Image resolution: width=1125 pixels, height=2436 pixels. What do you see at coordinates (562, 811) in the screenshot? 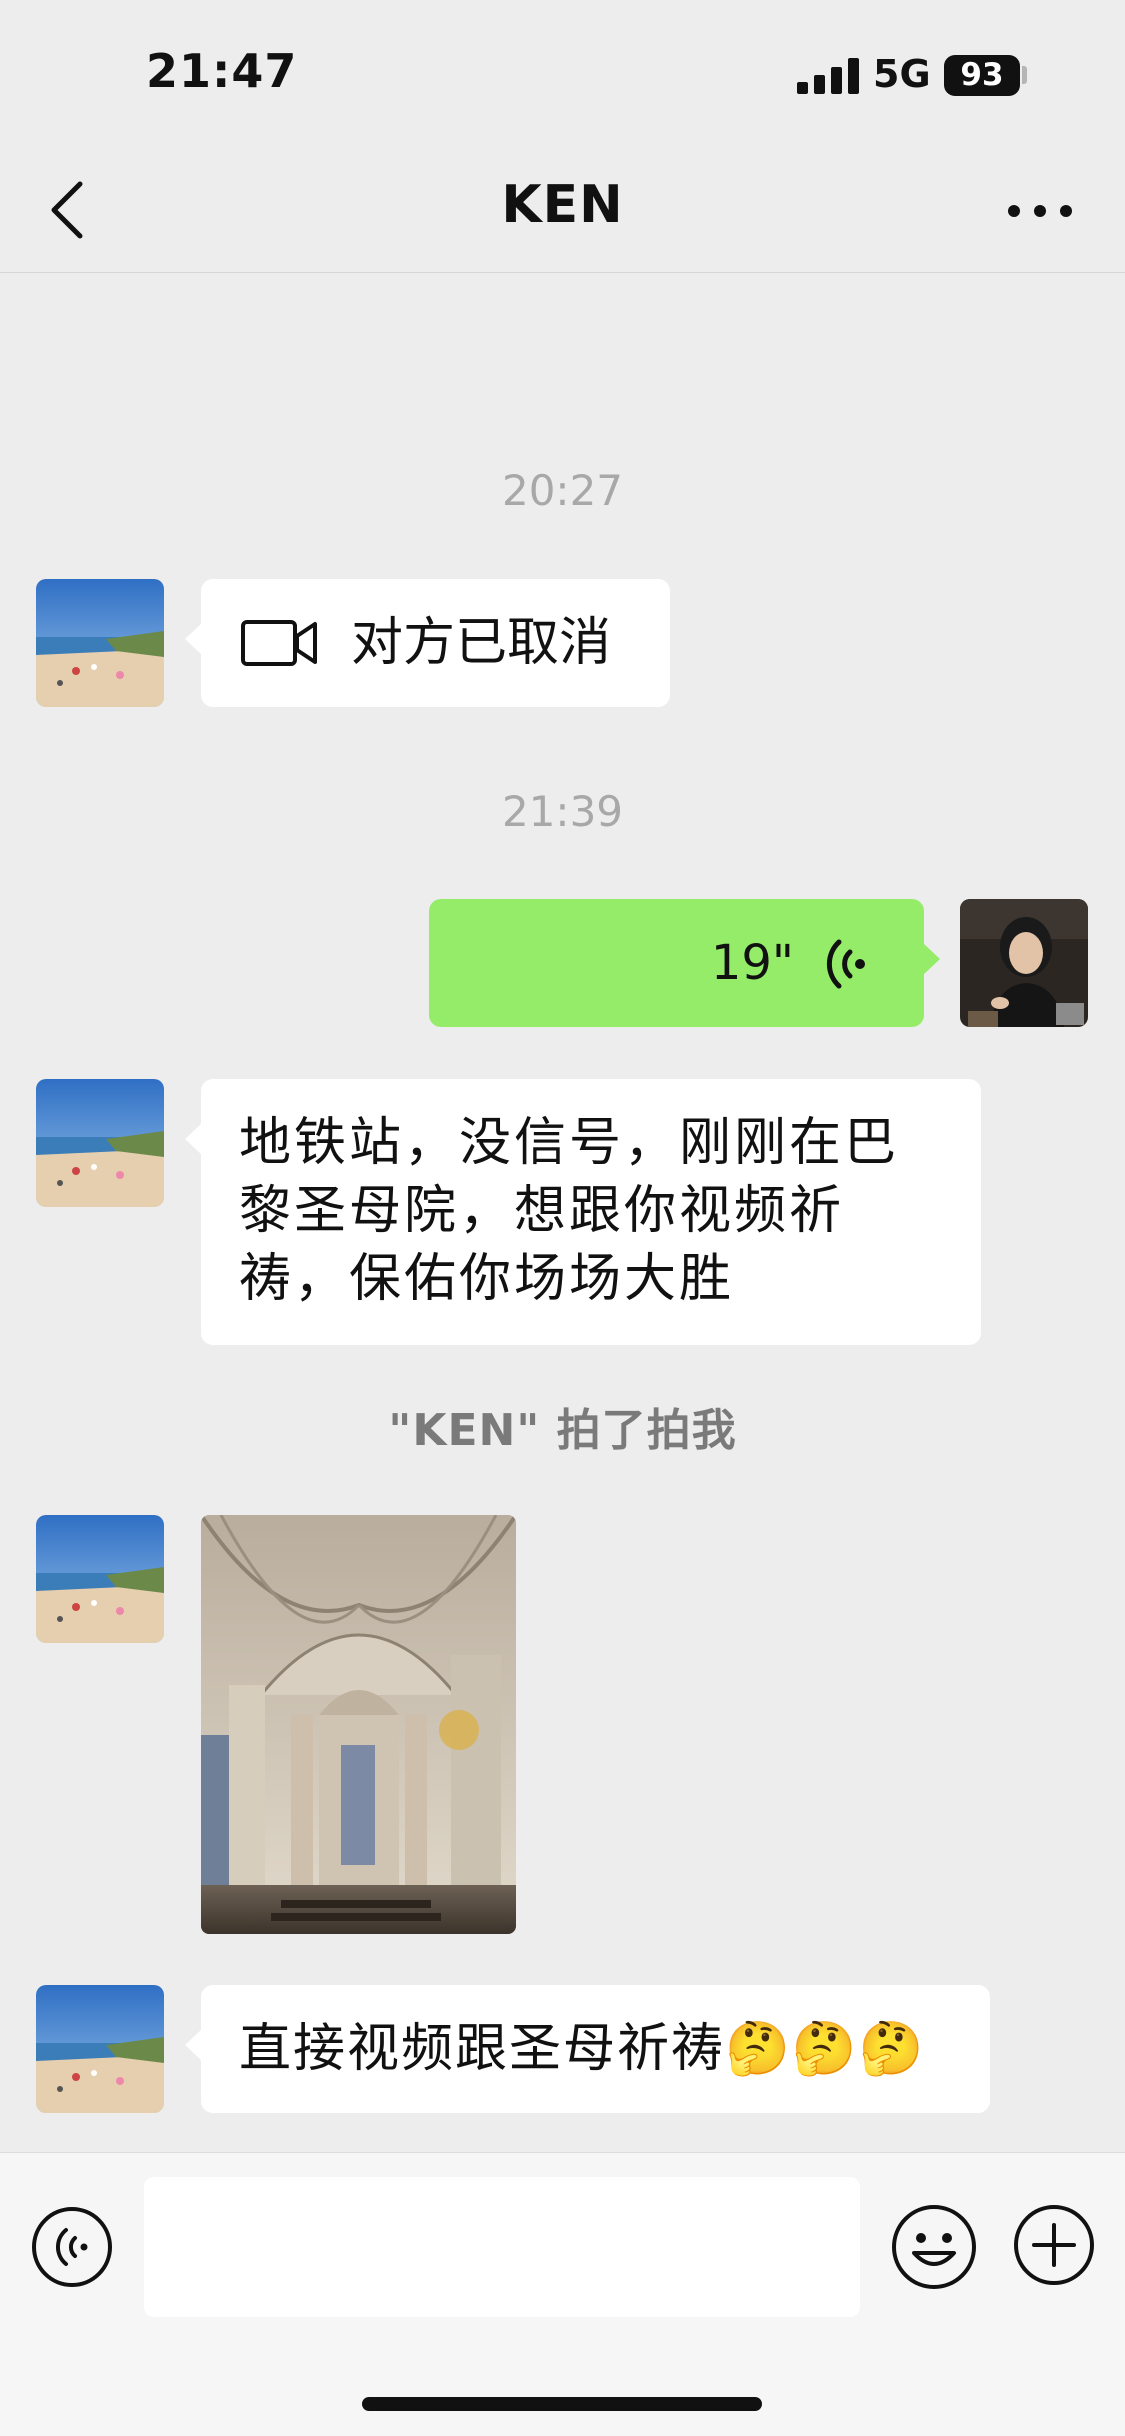
I see `timestamp: 21:39` at bounding box center [562, 811].